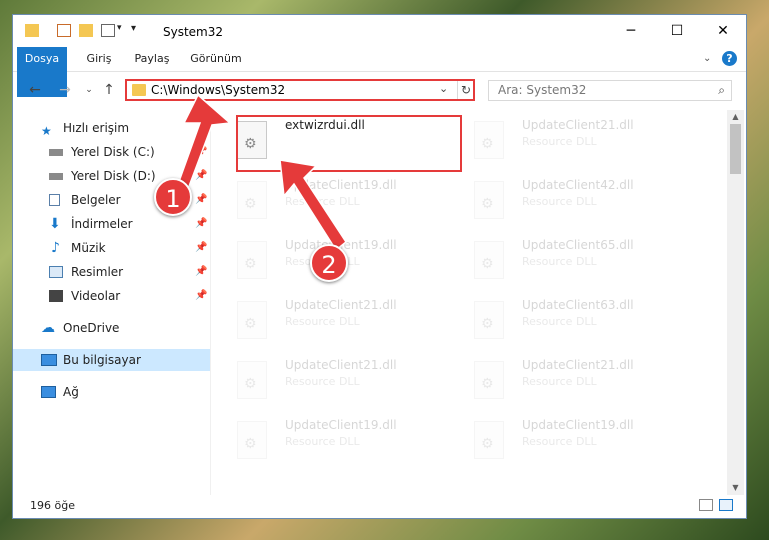  Describe the element at coordinates (102, 360) in the screenshot. I see `sidebar-item-label: Bu bilgisayar` at that location.